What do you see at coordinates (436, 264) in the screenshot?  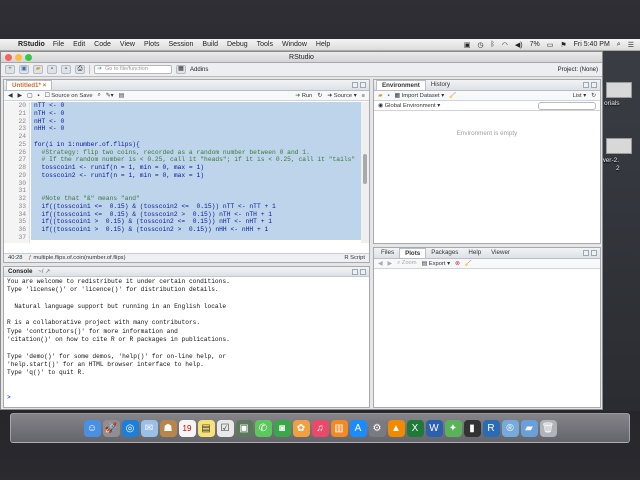 I see `export-menu: ▤ Export ▾` at bounding box center [436, 264].